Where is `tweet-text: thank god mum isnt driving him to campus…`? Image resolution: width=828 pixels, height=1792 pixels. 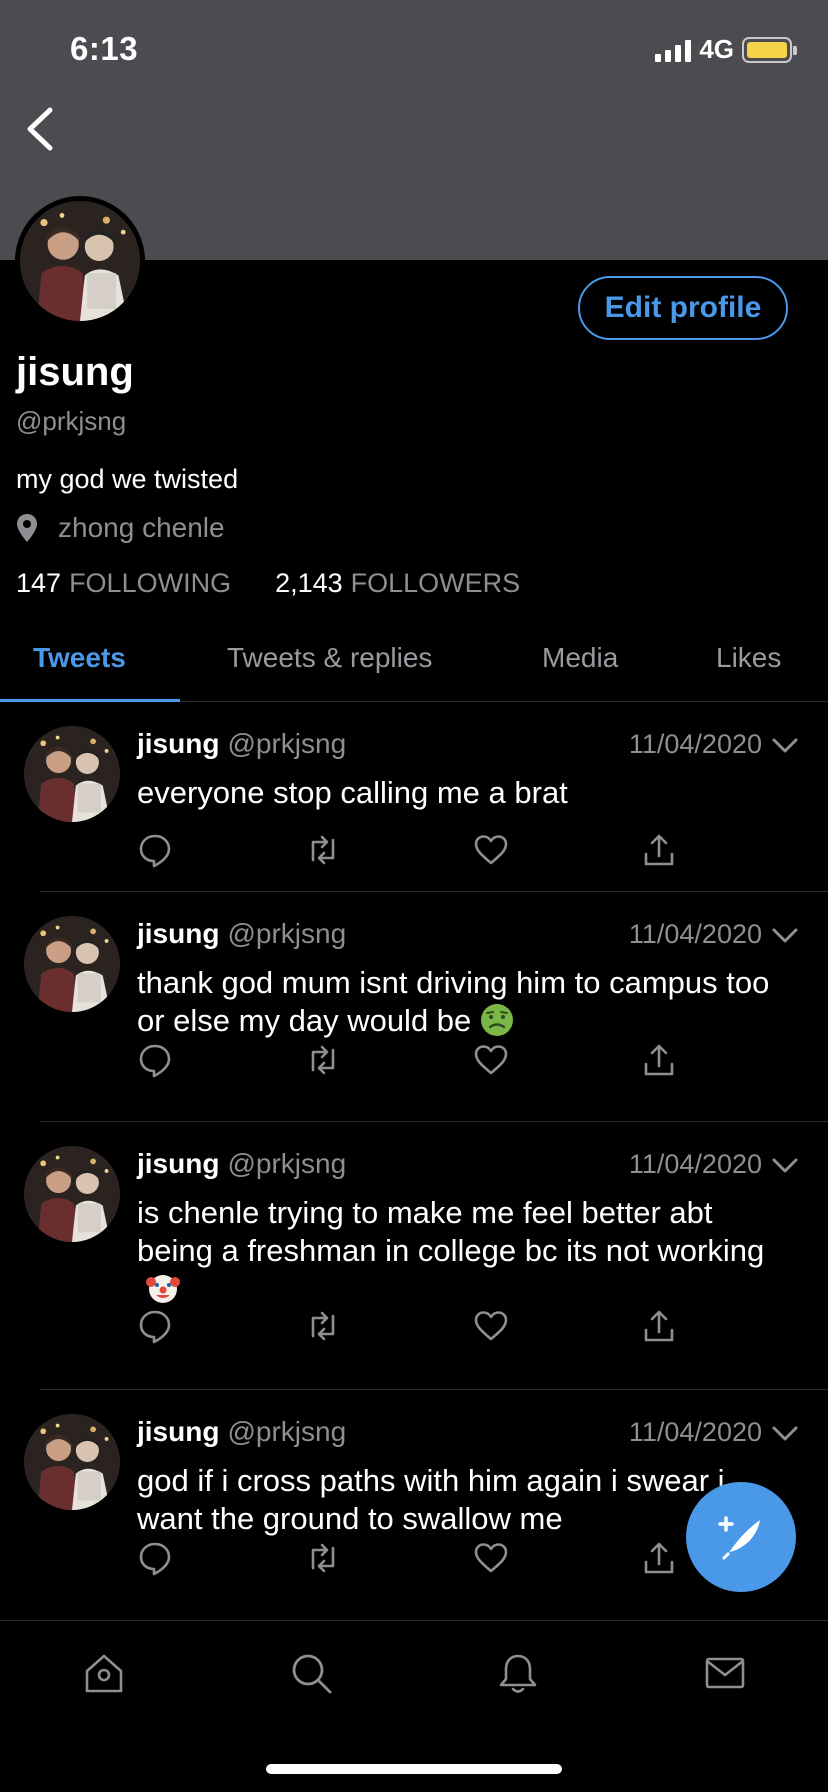
tweet-text: thank god mum isnt driving him to campus… is located at coordinates (457, 1002).